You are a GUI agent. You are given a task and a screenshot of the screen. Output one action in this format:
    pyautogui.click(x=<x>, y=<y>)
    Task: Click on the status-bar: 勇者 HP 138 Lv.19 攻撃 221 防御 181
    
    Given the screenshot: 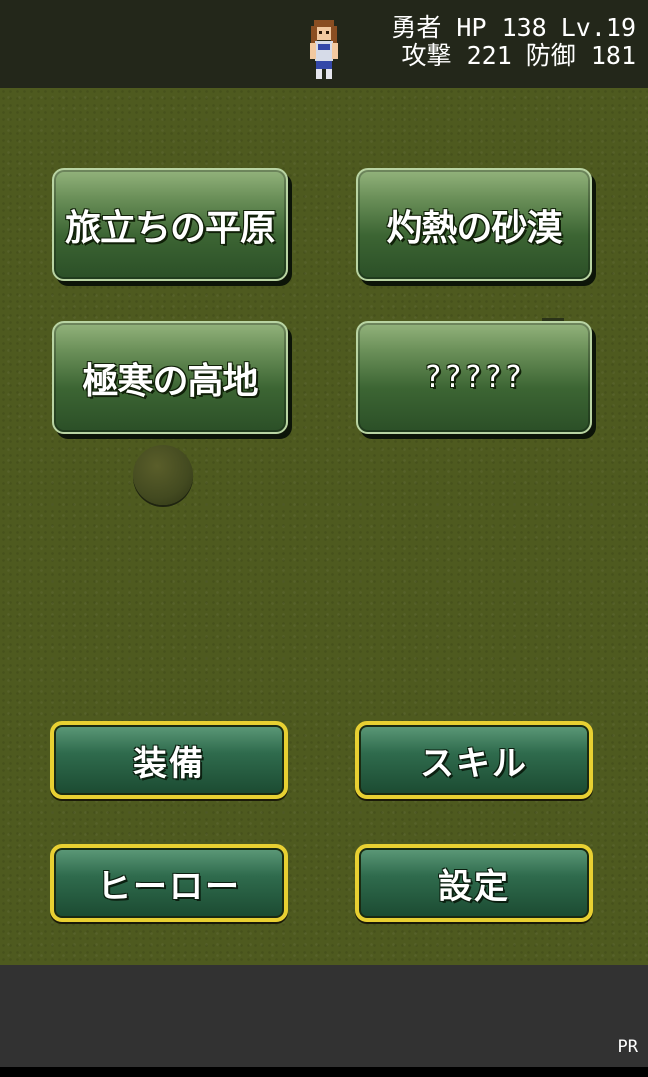 What is the action you would take?
    pyautogui.click(x=324, y=44)
    